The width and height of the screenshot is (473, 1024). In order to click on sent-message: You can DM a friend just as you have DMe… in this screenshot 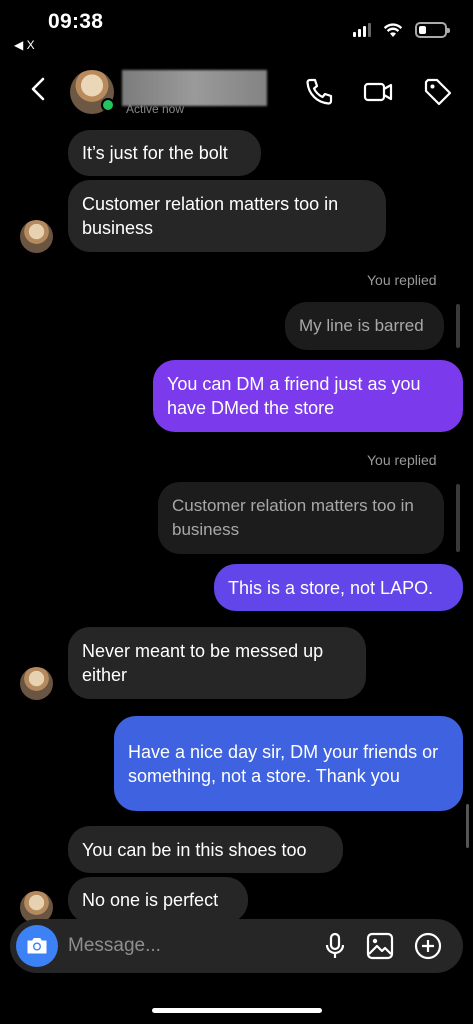, I will do `click(308, 396)`.